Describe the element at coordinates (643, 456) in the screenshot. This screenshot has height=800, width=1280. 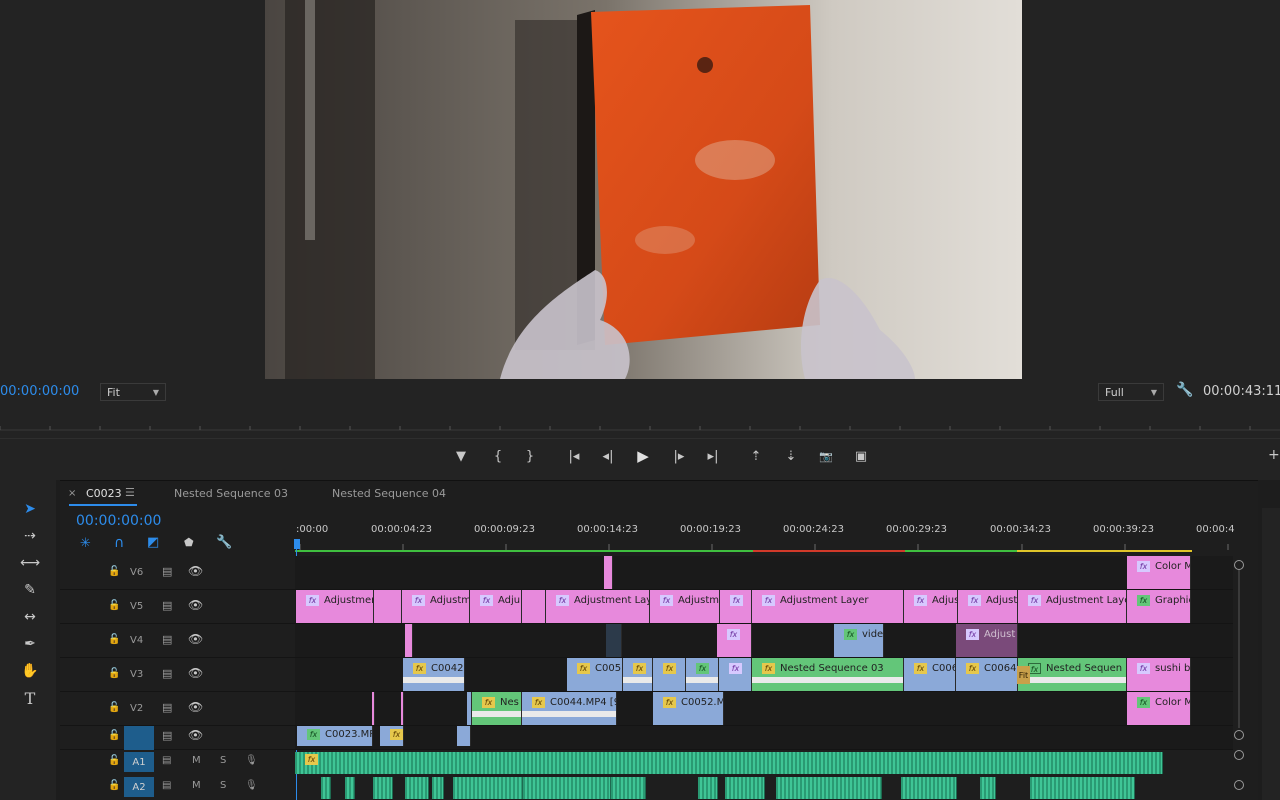
I see `play-button: ▶` at that location.